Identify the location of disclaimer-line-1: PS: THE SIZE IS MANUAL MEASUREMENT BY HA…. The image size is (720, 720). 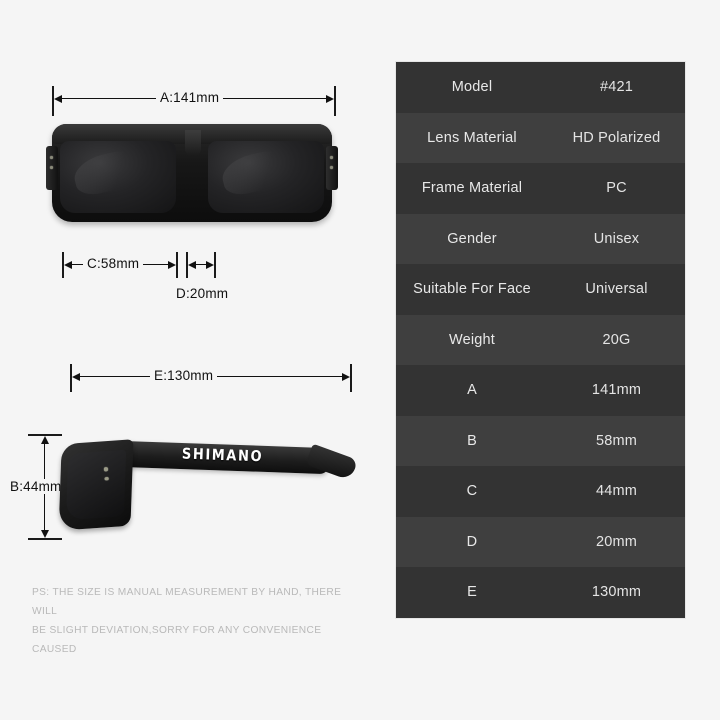
(187, 602).